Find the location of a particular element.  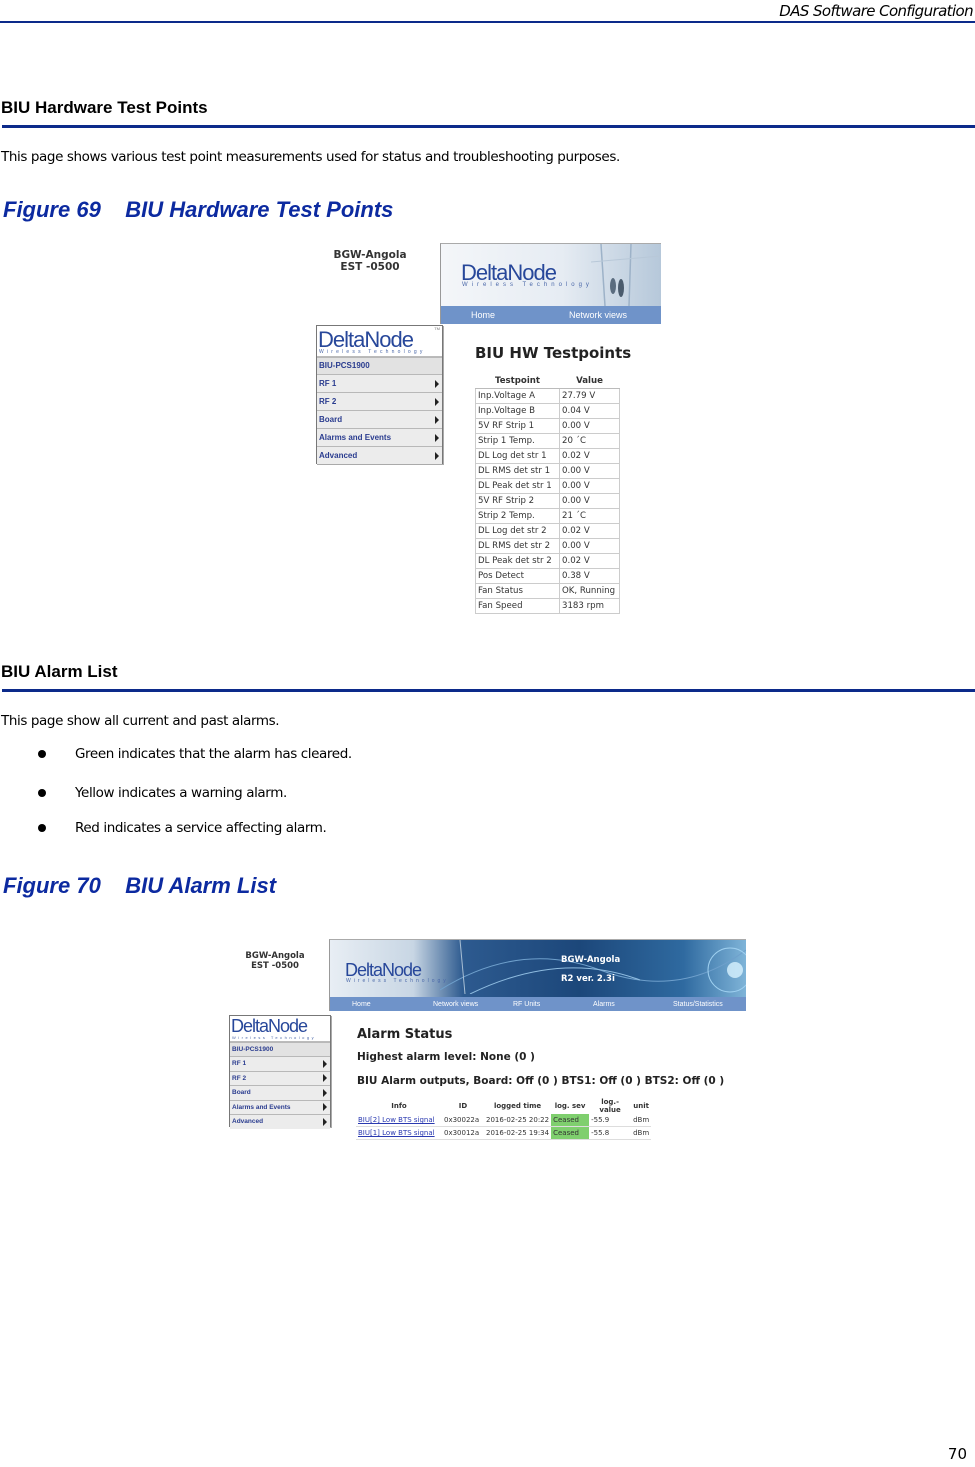

banner-version: R2 ver. 2.3i is located at coordinates (588, 979).